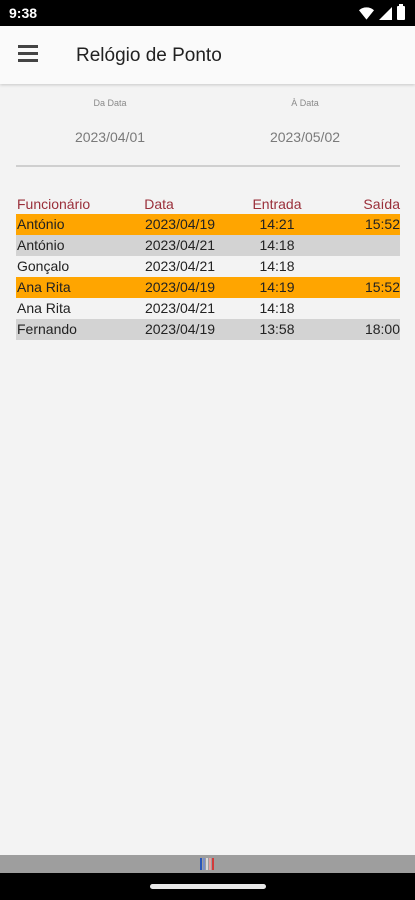 Image resolution: width=415 pixels, height=900 pixels. What do you see at coordinates (149, 55) in the screenshot?
I see `page-title: Relógio de Ponto` at bounding box center [149, 55].